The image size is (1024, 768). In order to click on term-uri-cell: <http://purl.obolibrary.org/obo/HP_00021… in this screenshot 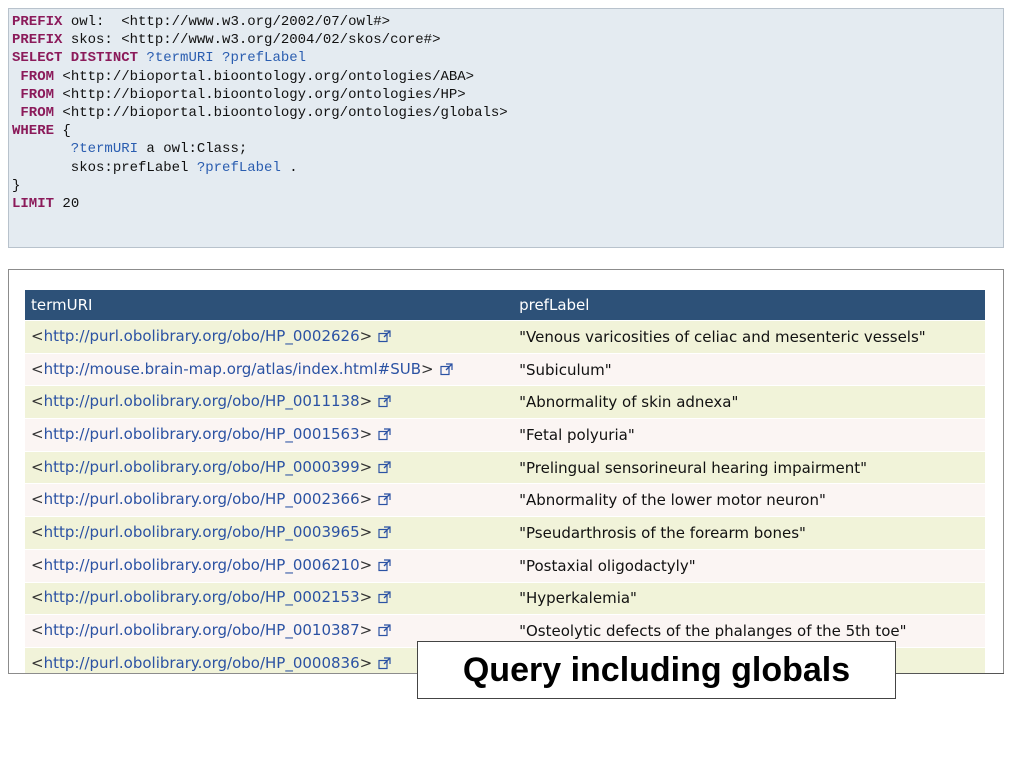, I will do `click(269, 598)`.